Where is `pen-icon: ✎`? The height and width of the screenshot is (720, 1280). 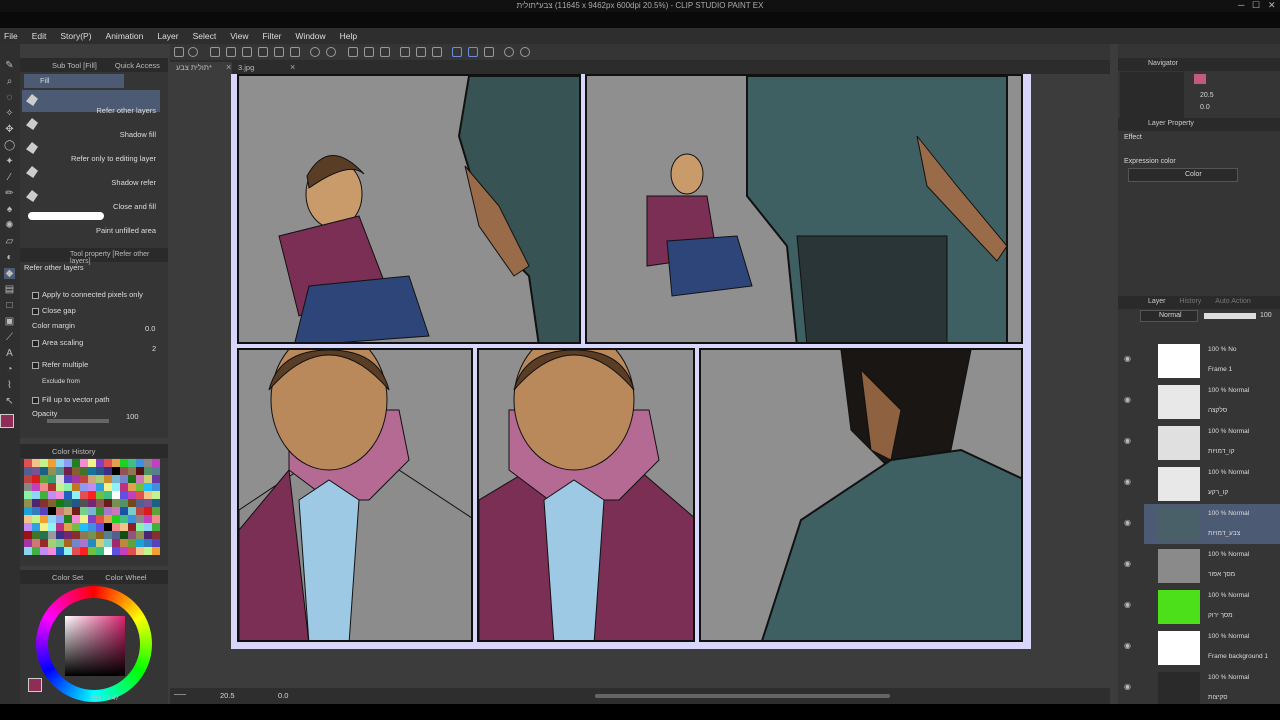 pen-icon: ✎ is located at coordinates (9, 65).